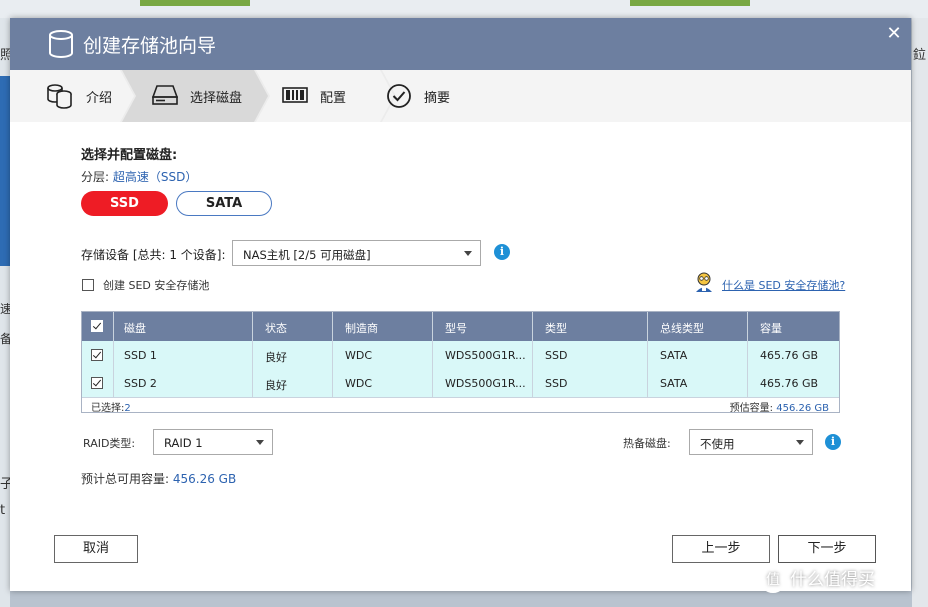  I want to click on sed-help-link: 什么是 SED 安全存储池?, so click(783, 285).